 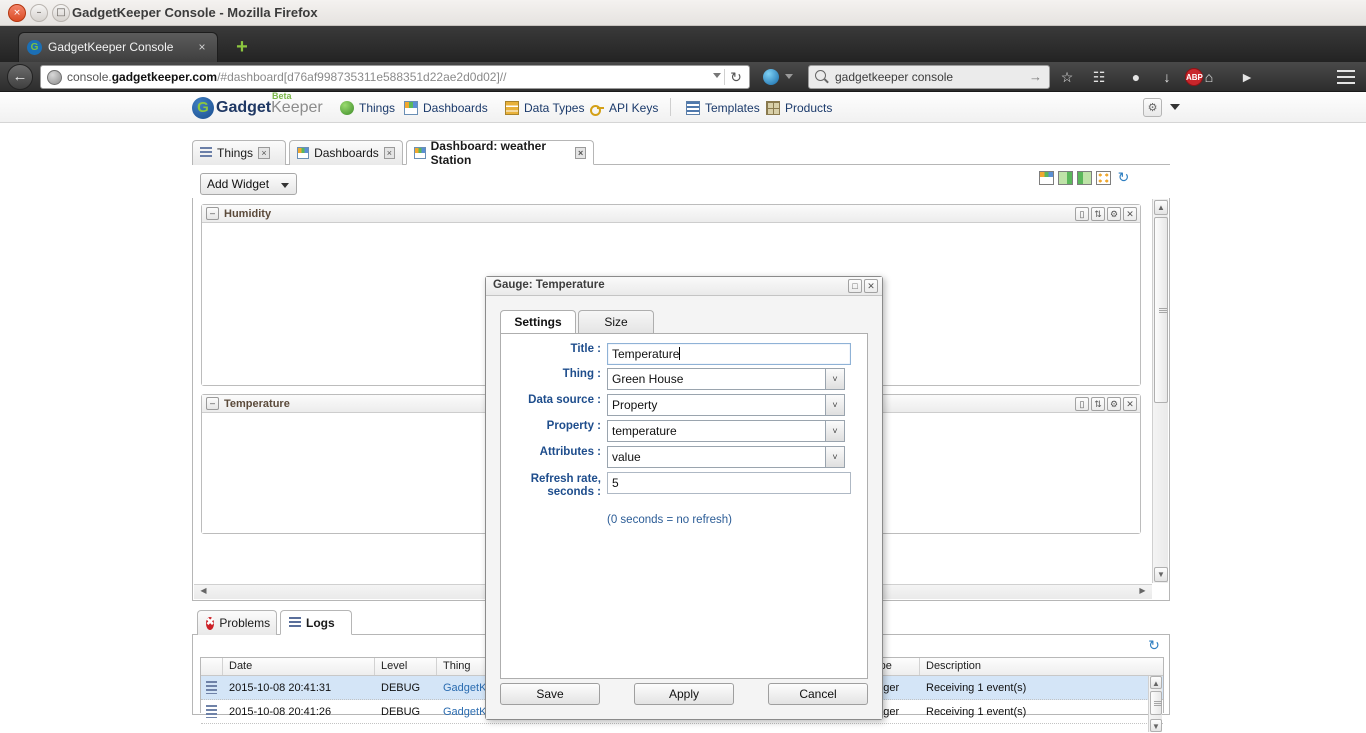 I want to click on window-close-button: ×, so click(x=17, y=13).